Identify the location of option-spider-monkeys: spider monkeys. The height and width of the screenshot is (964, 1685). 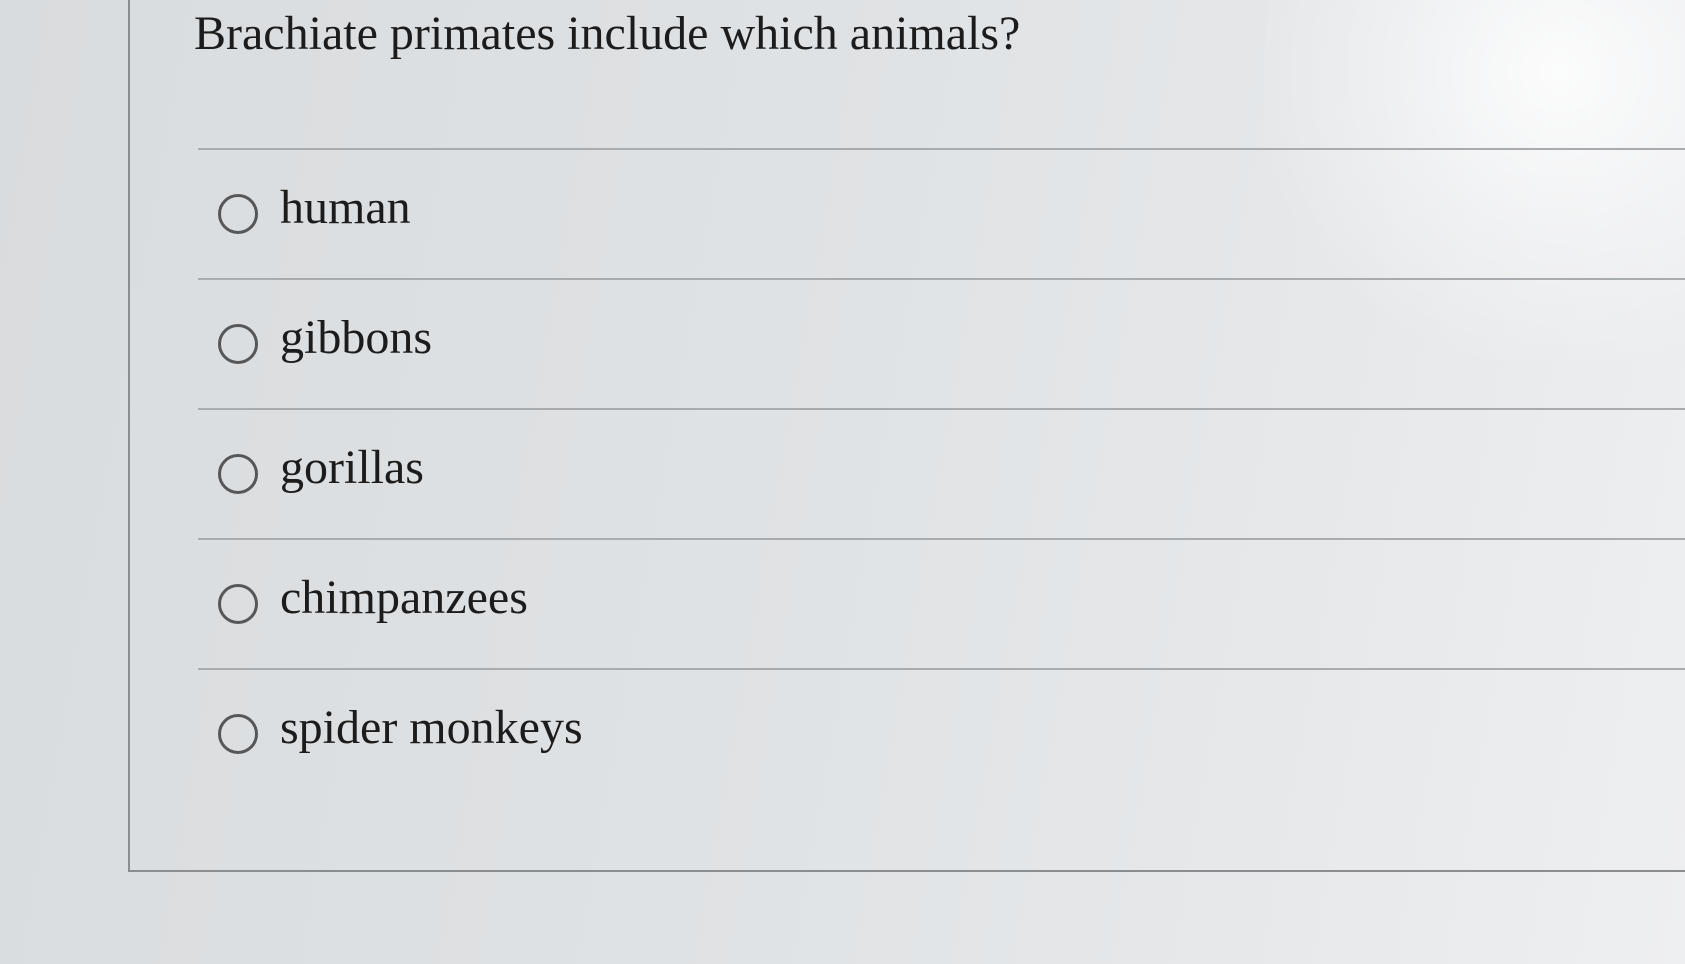
(941, 734).